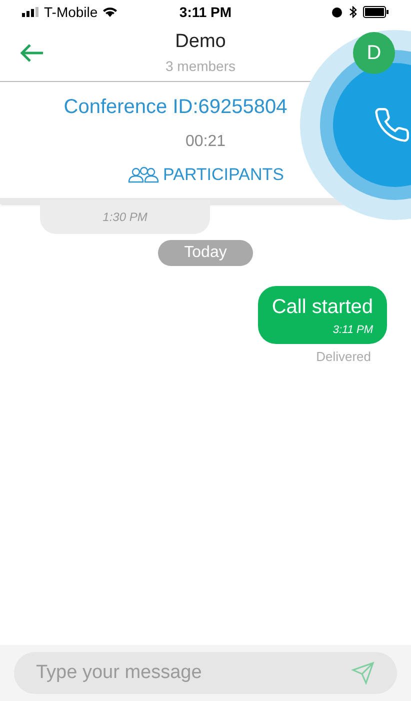 The height and width of the screenshot is (701, 411). What do you see at coordinates (143, 174) in the screenshot?
I see `people-icon` at bounding box center [143, 174].